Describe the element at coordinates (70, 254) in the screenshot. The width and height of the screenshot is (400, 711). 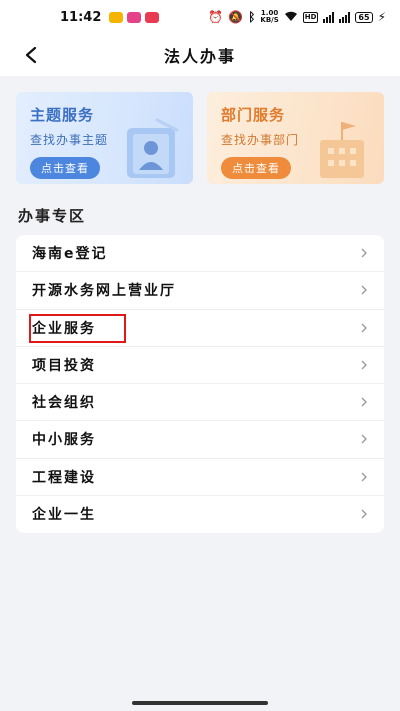
I see `list-item-label: 海南e登记` at that location.